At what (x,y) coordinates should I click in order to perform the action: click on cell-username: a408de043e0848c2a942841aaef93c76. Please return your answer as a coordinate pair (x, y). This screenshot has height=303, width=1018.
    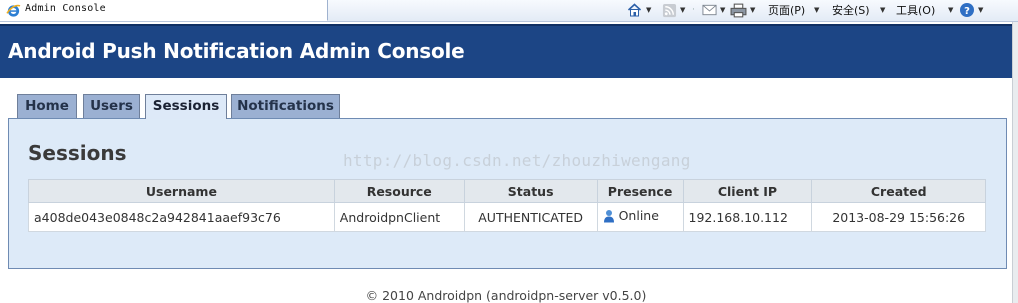
    Looking at the image, I should click on (181, 217).